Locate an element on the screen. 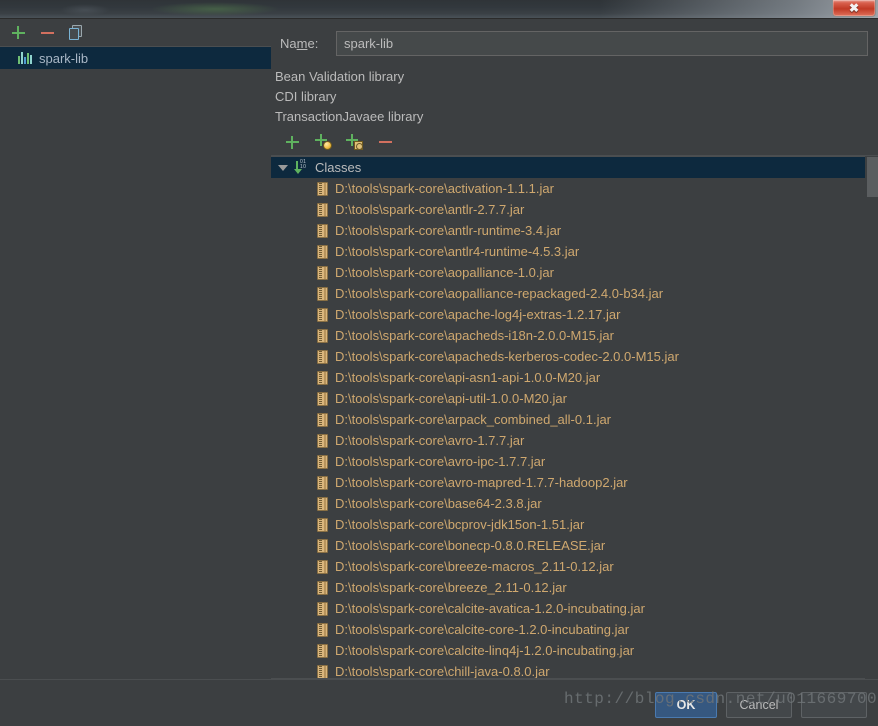  plus-icon is located at coordinates (292, 142).